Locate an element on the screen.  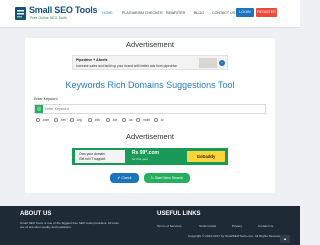
tld-option-org: .org is located at coordinates (76, 120).